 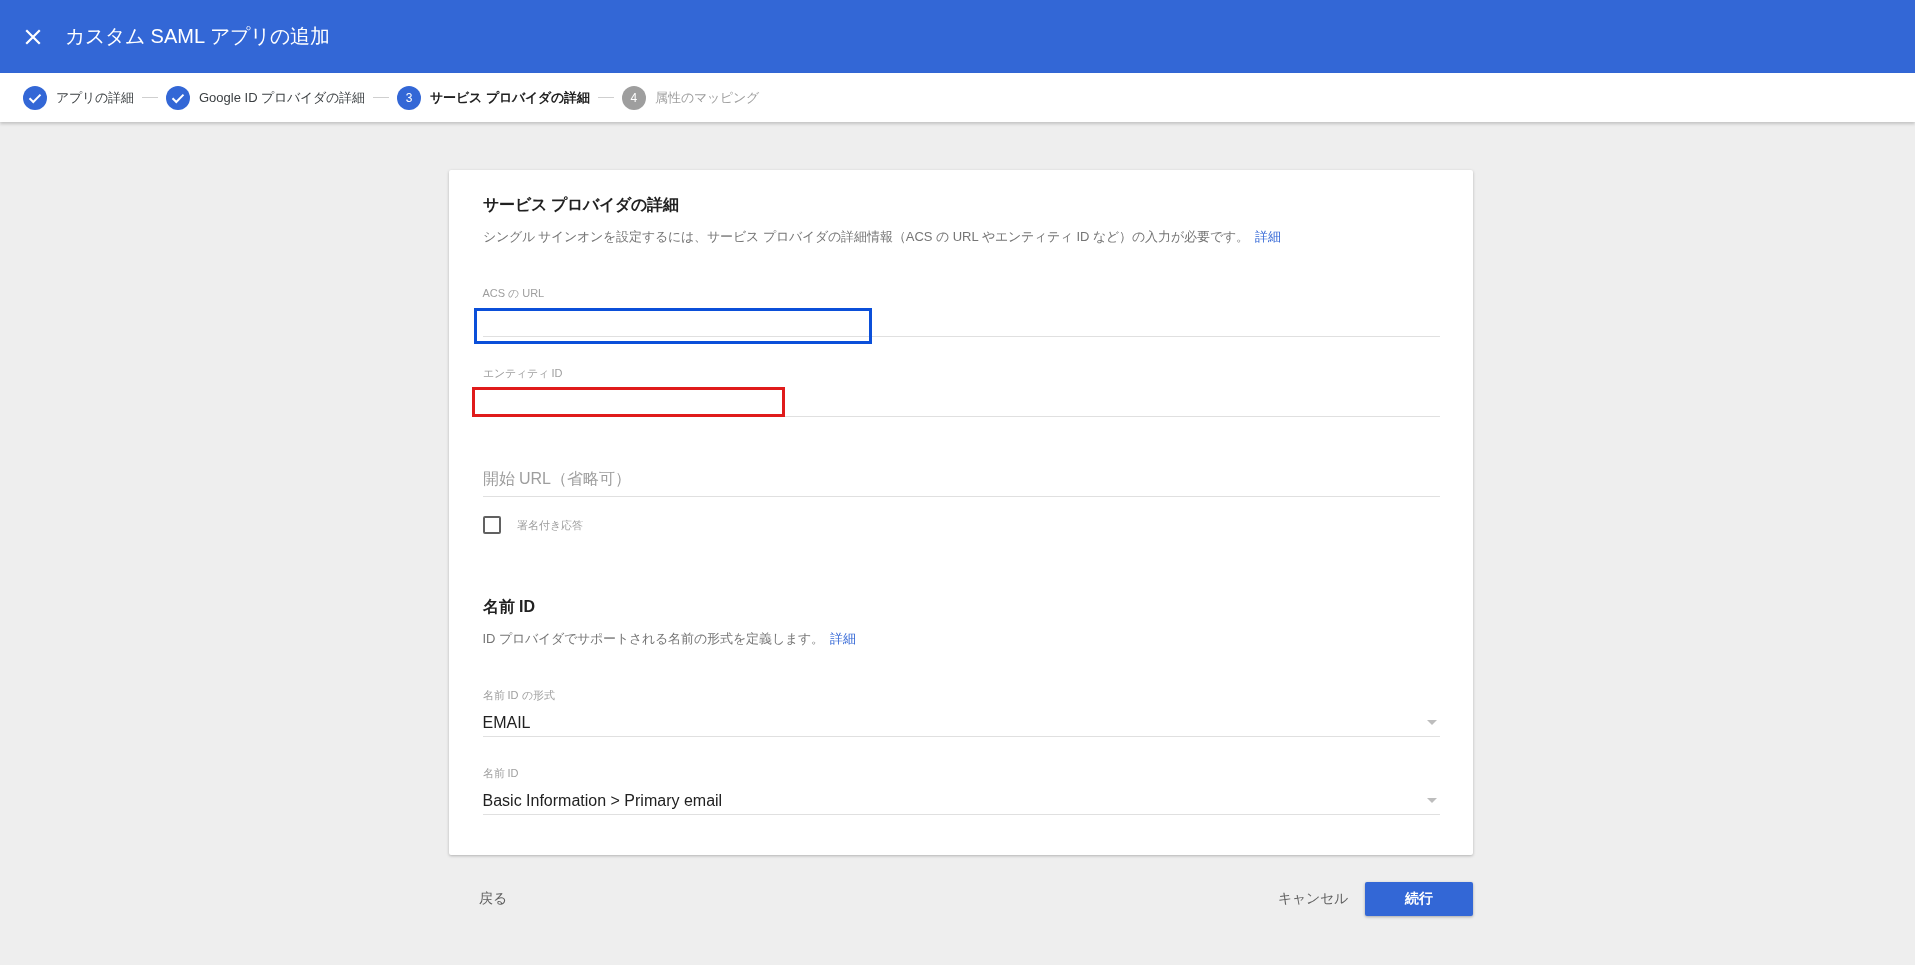 What do you see at coordinates (492, 899) in the screenshot?
I see `back-button: 戻る` at bounding box center [492, 899].